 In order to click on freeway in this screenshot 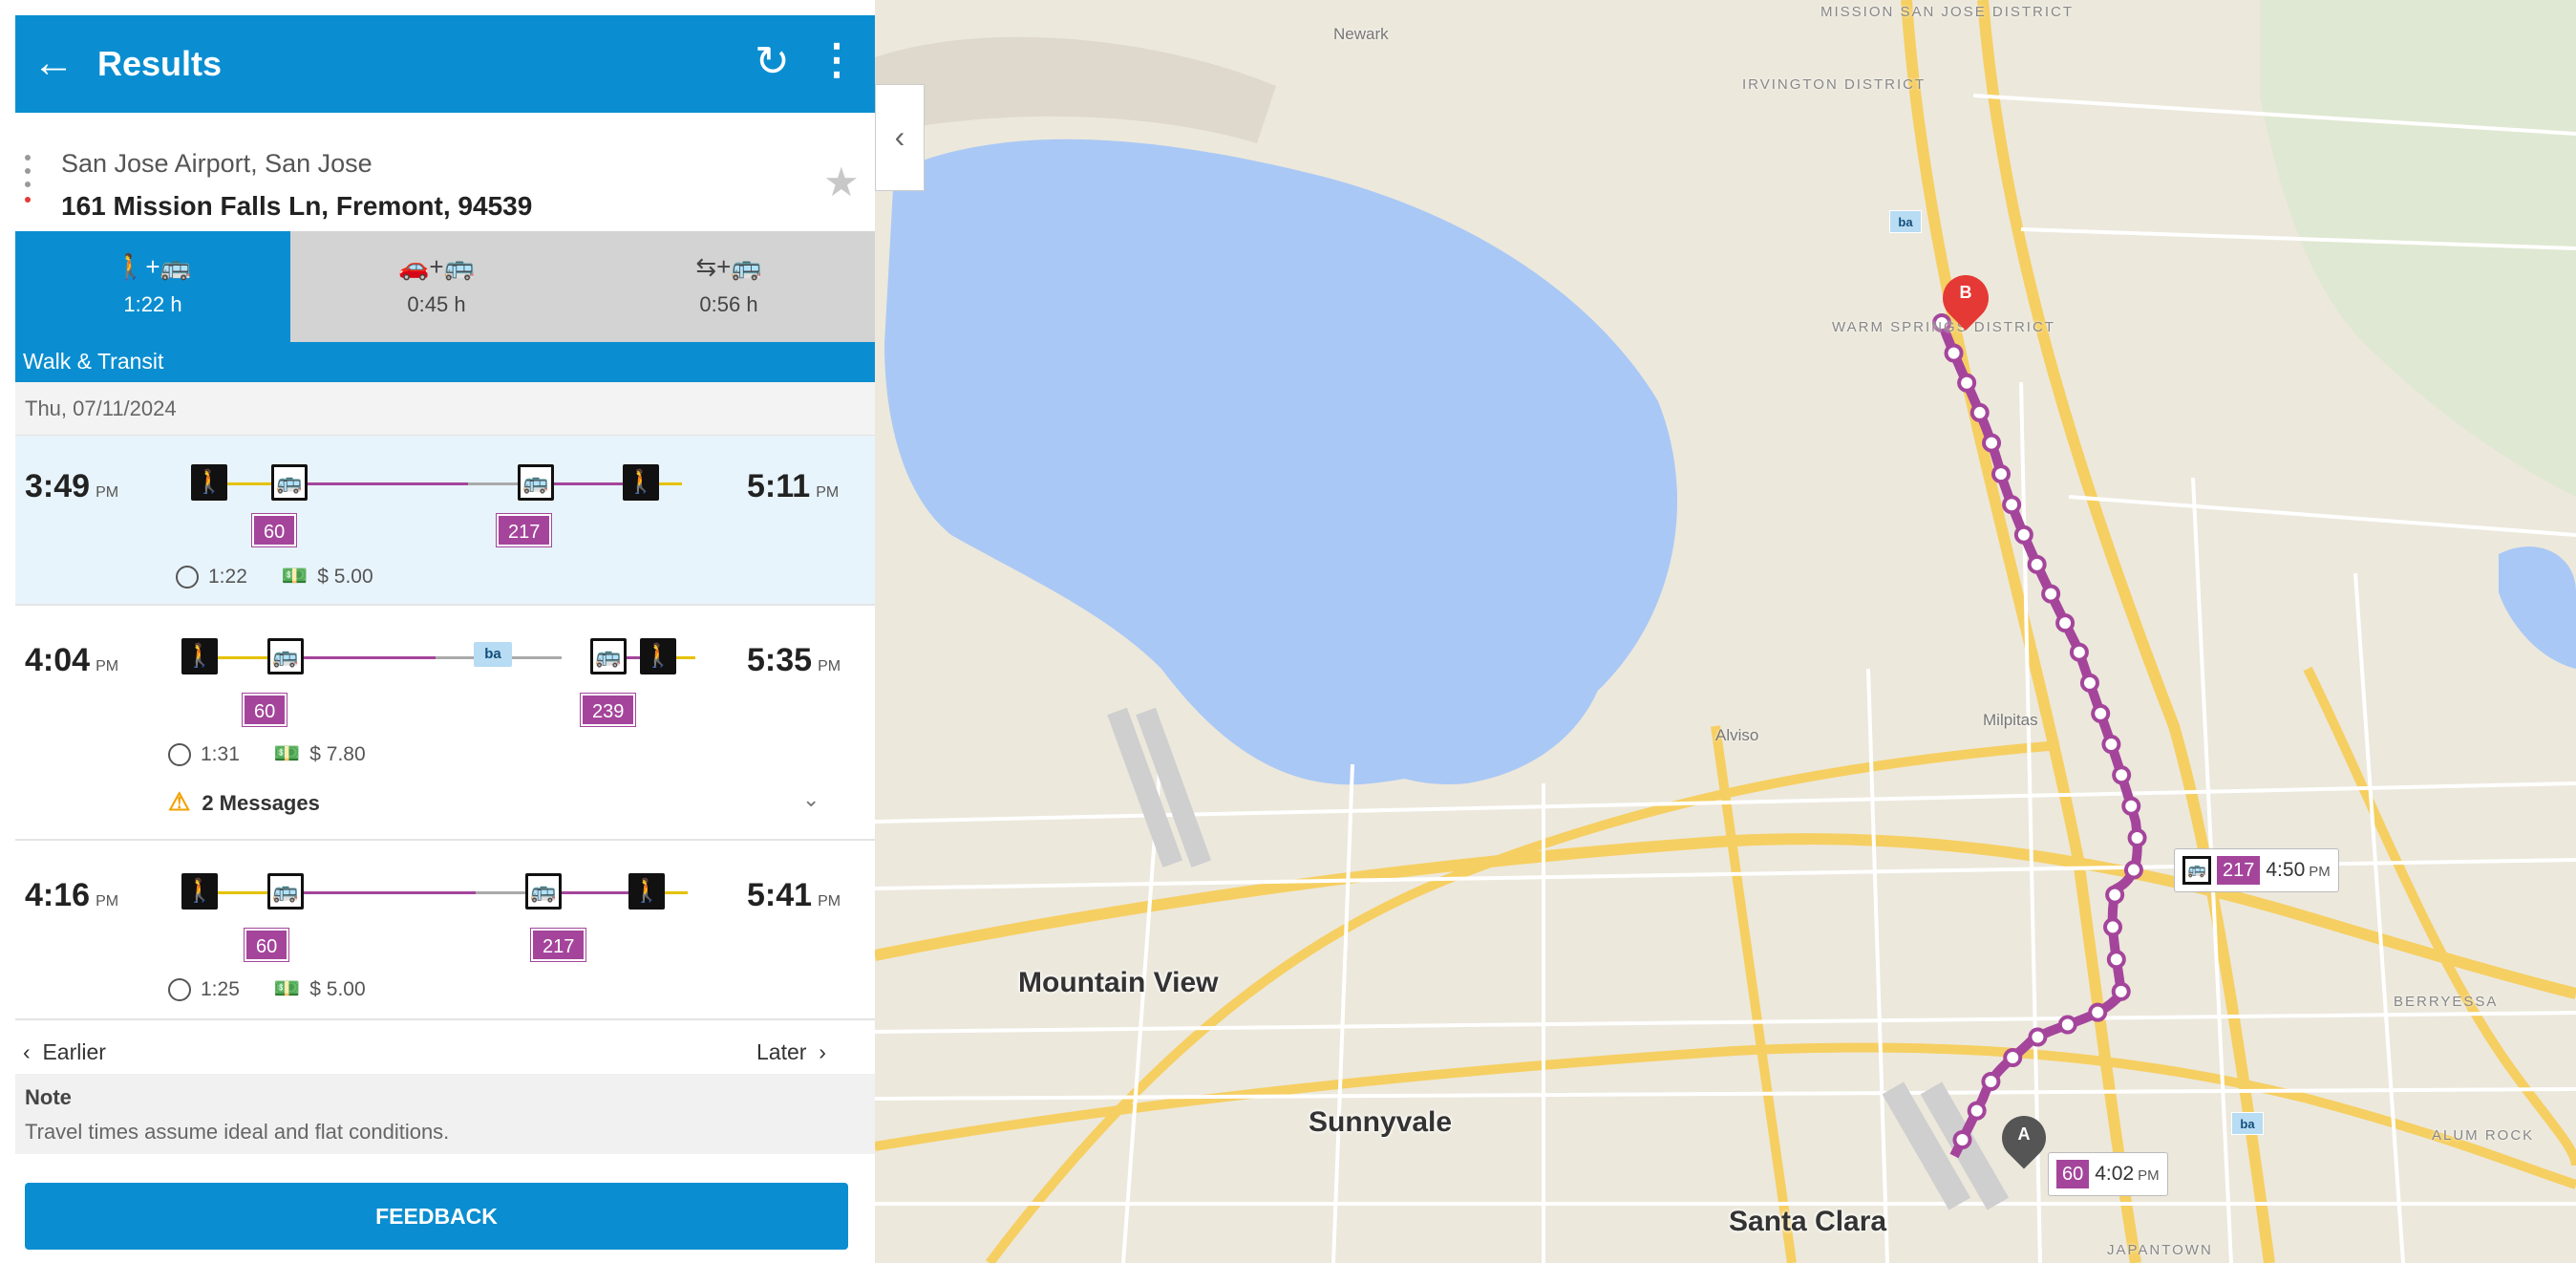, I will do `click(2021, 631)`.